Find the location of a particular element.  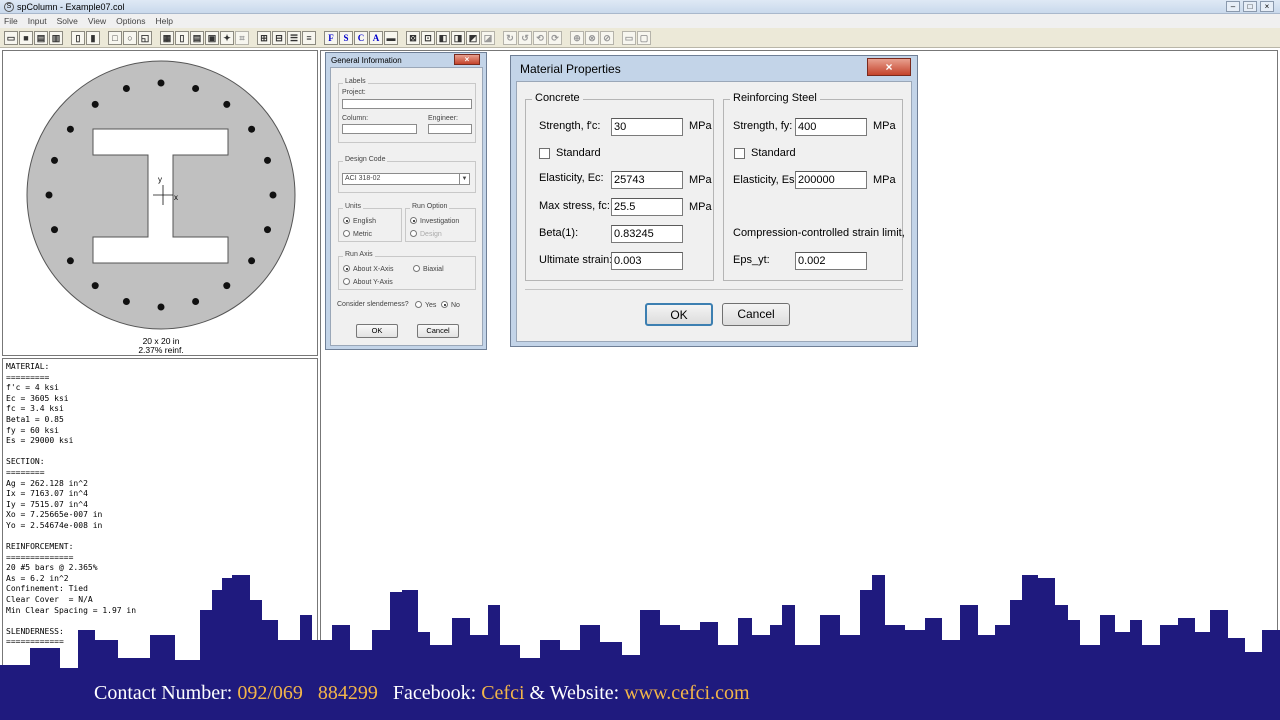

diagram1-icon: ⊠ is located at coordinates (413, 37).